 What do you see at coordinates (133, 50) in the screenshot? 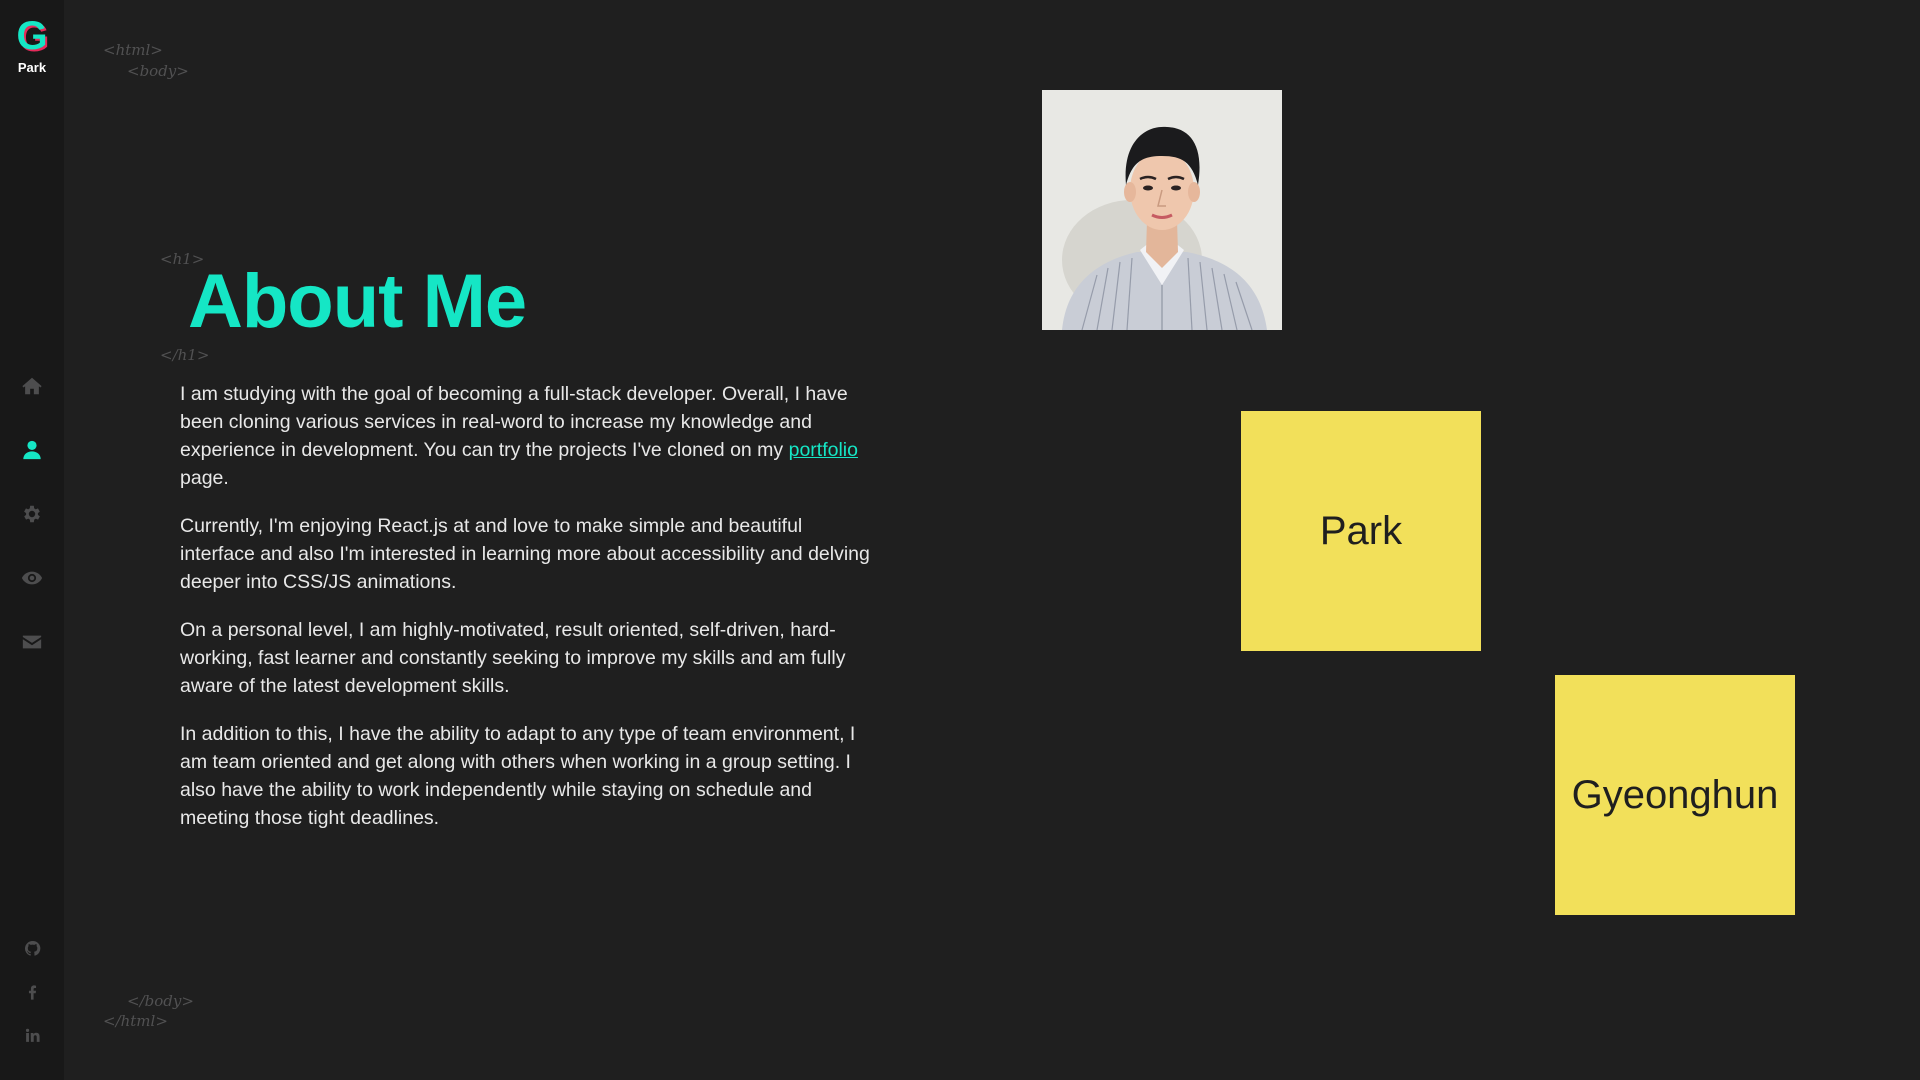
I see `tag-html-open: <html>` at bounding box center [133, 50].